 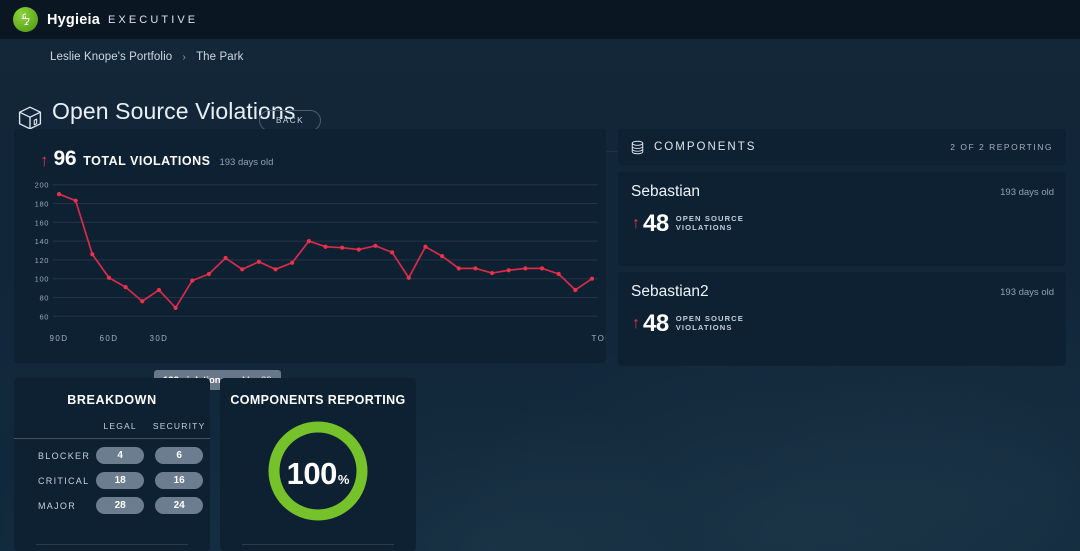 I want to click on breadcrumb: Leslie Knope's Portfolio › The Park, so click(x=147, y=57).